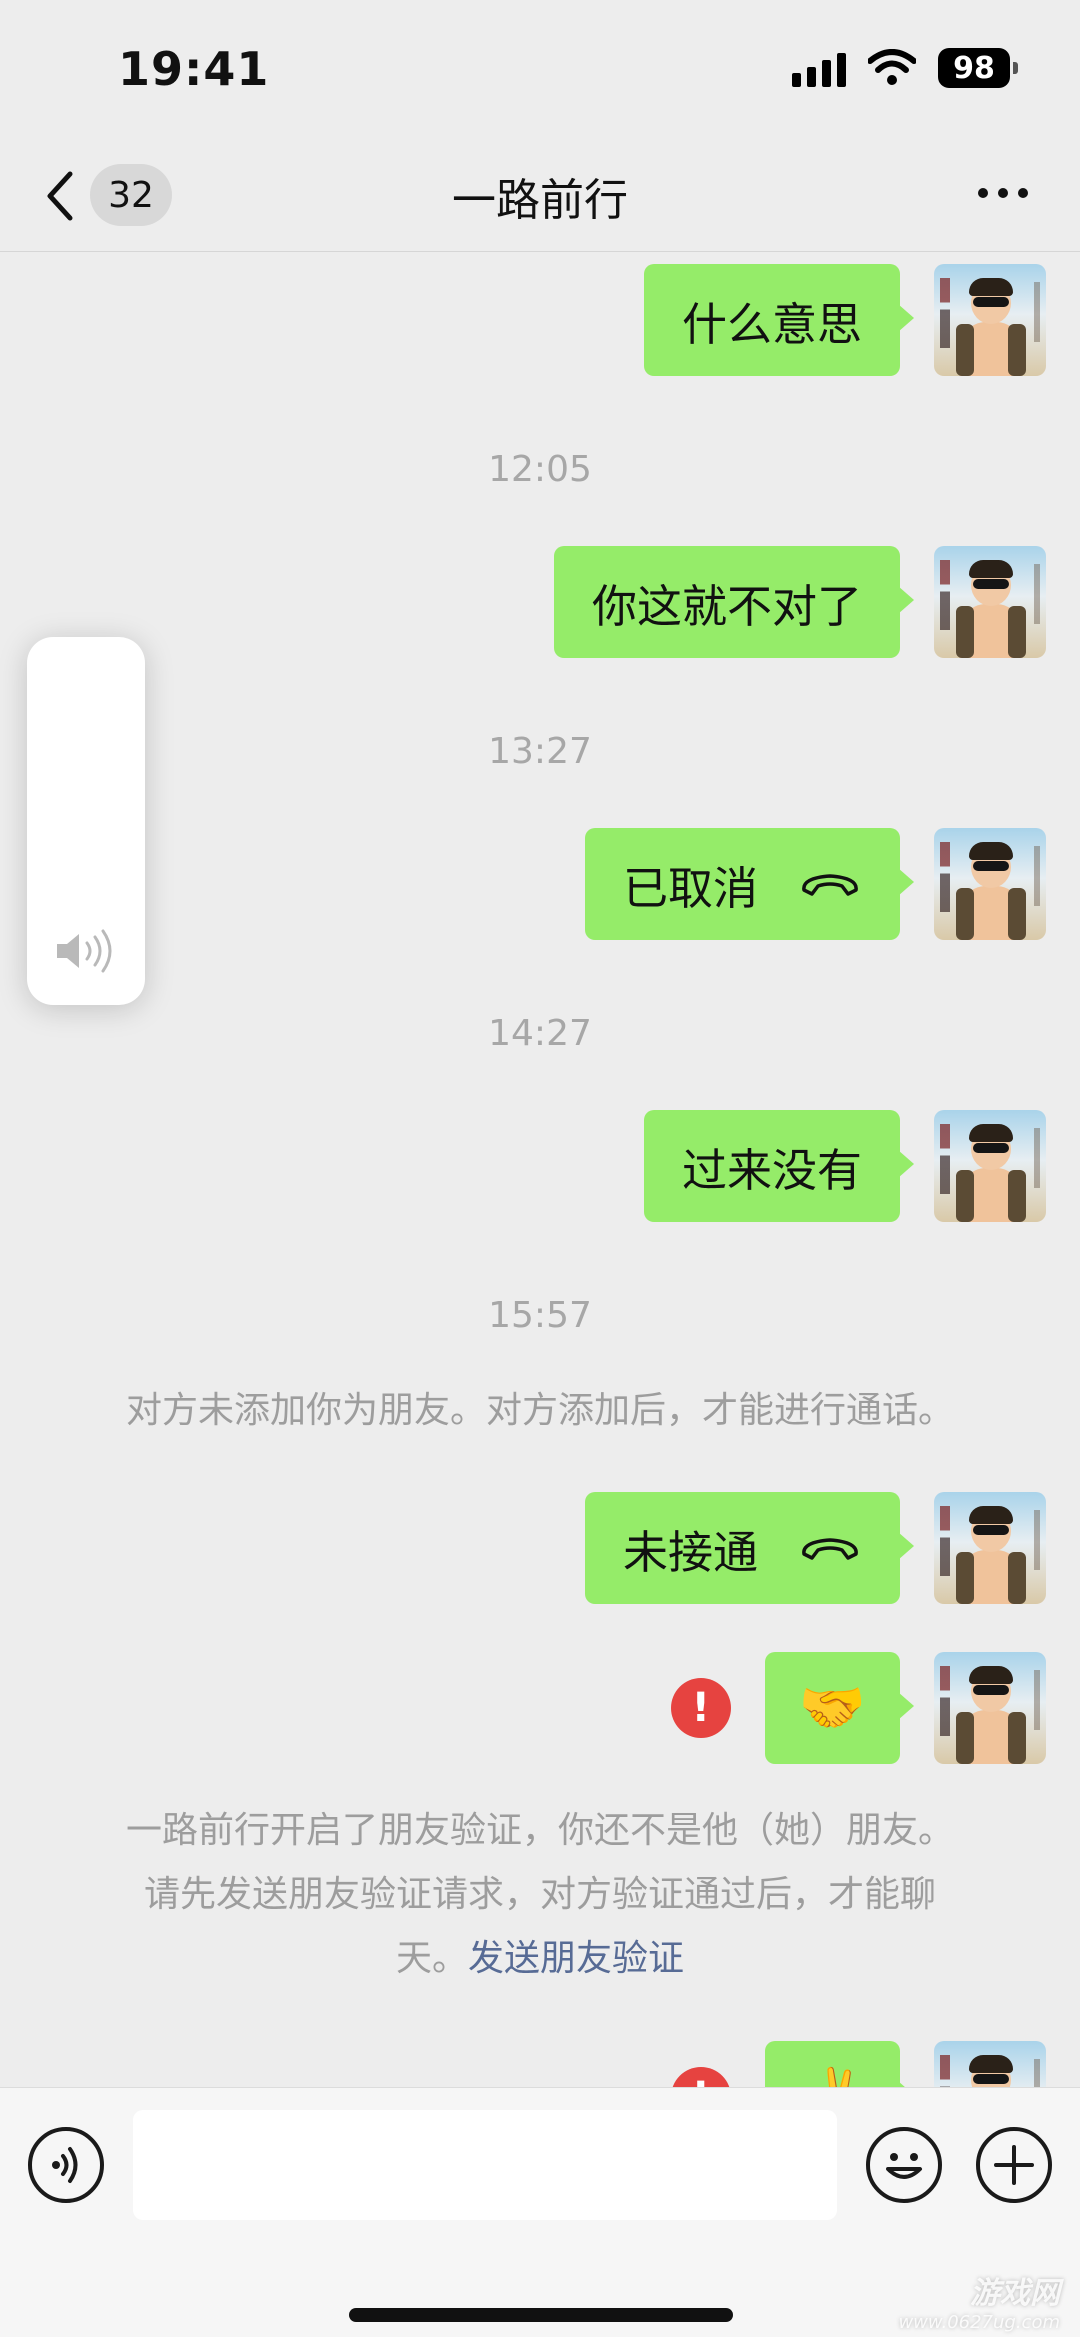 This screenshot has height=2337, width=1080. I want to click on timestamp: 14:27, so click(540, 1033).